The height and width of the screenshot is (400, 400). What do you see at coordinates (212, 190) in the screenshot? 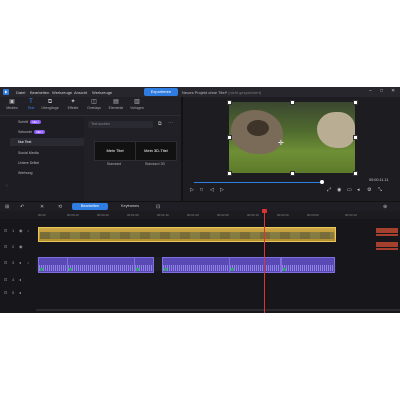
I see `prev-frame-icon: ◁` at bounding box center [212, 190].